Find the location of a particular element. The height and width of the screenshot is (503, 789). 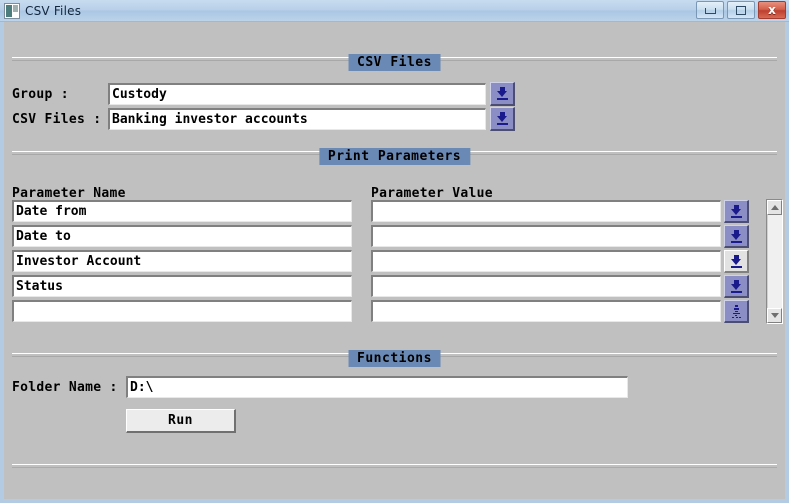

minimize-button is located at coordinates (710, 10).